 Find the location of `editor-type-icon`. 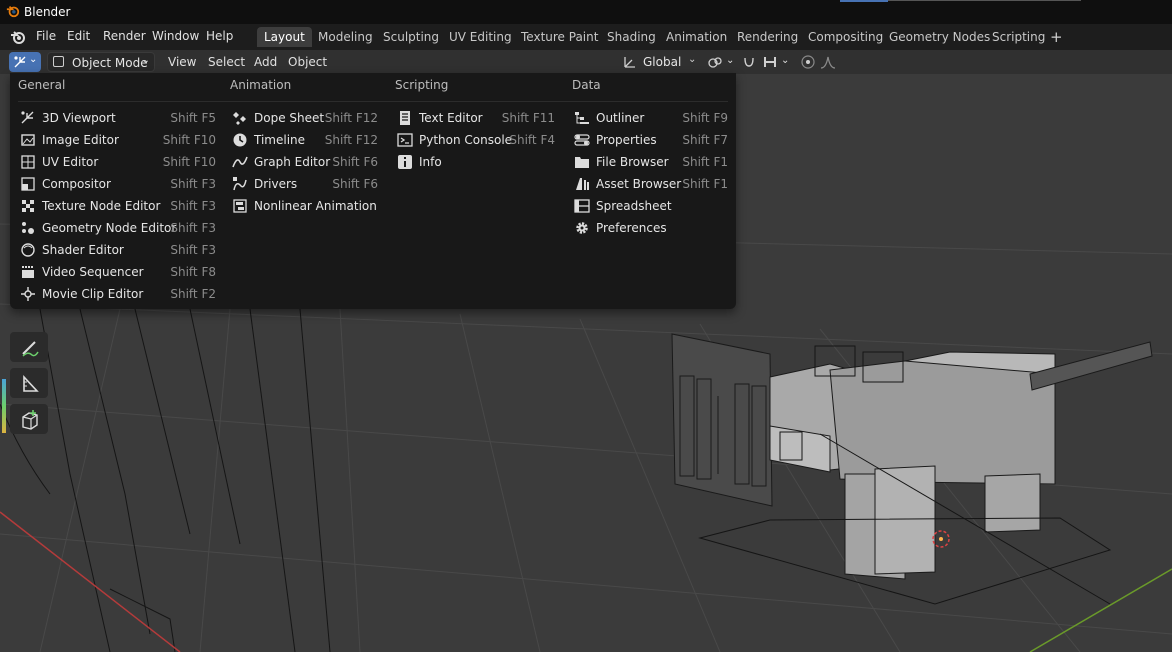

editor-type-icon is located at coordinates (20, 62).